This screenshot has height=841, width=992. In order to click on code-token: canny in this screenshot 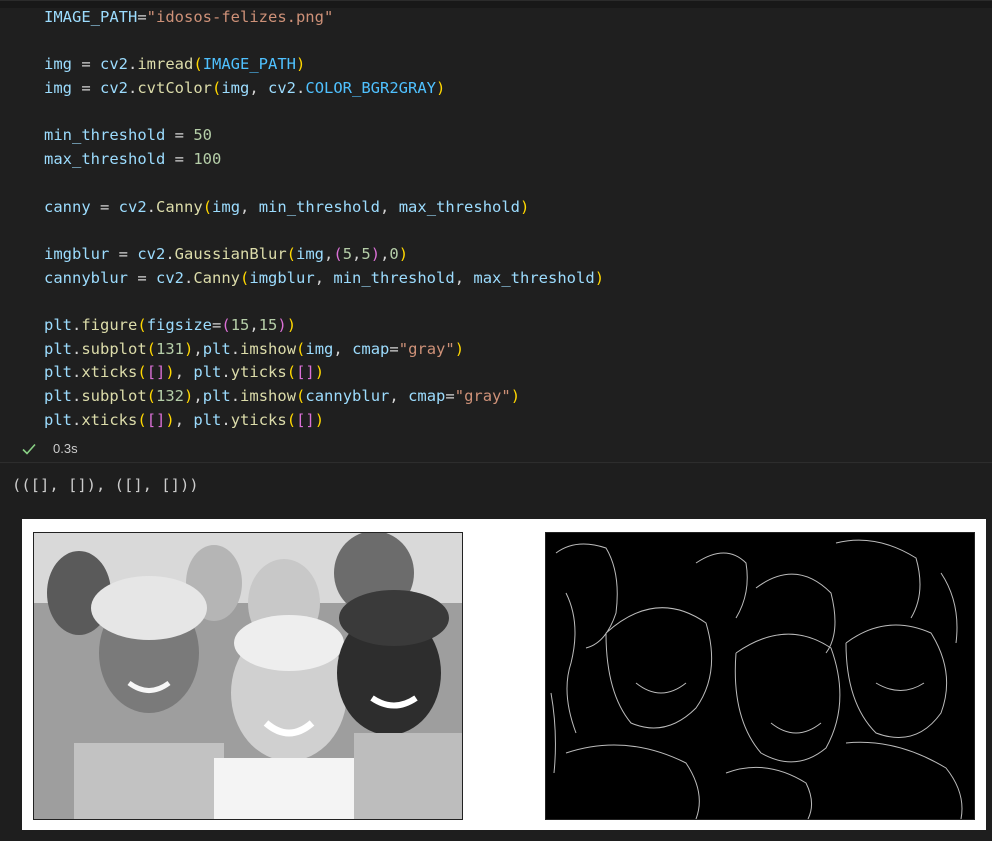, I will do `click(67, 206)`.